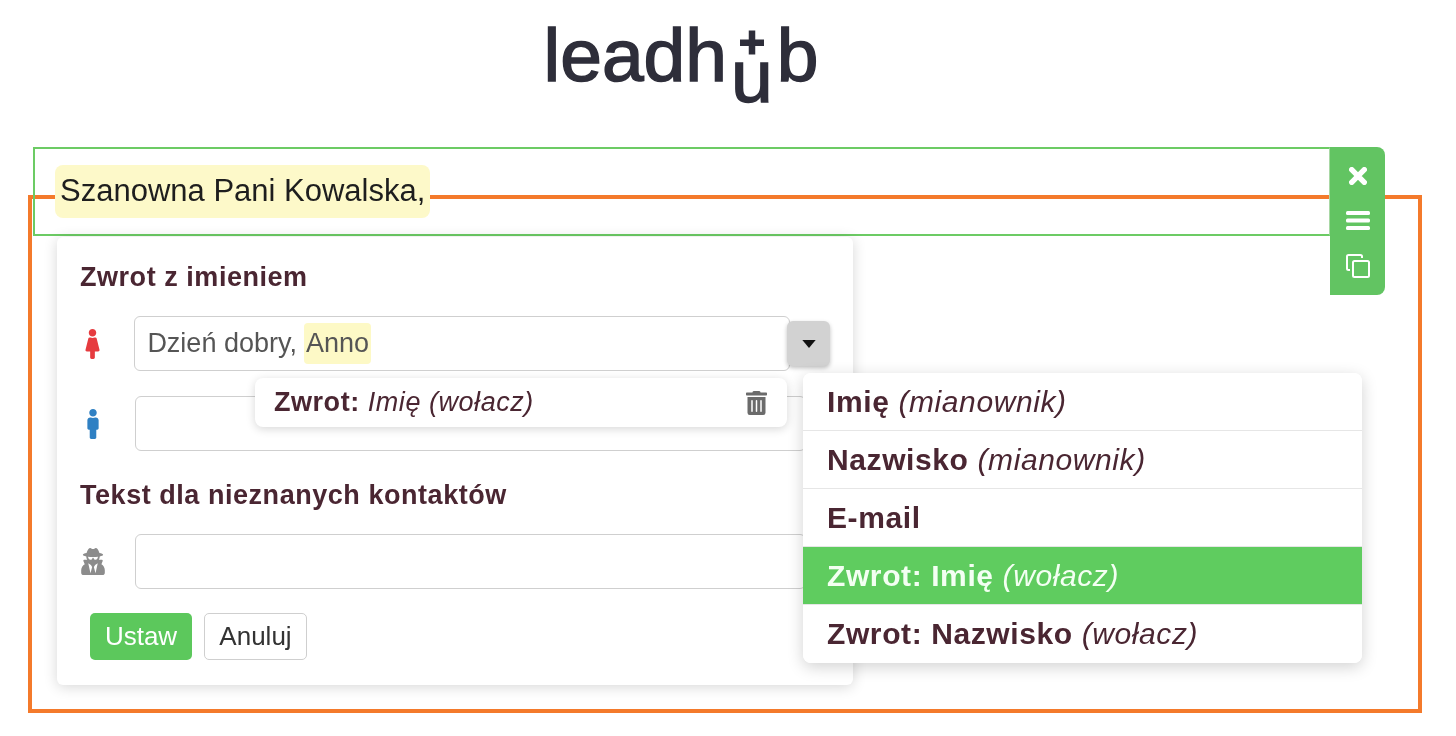  I want to click on input-field: Dzień dobry, Anno, so click(462, 343).